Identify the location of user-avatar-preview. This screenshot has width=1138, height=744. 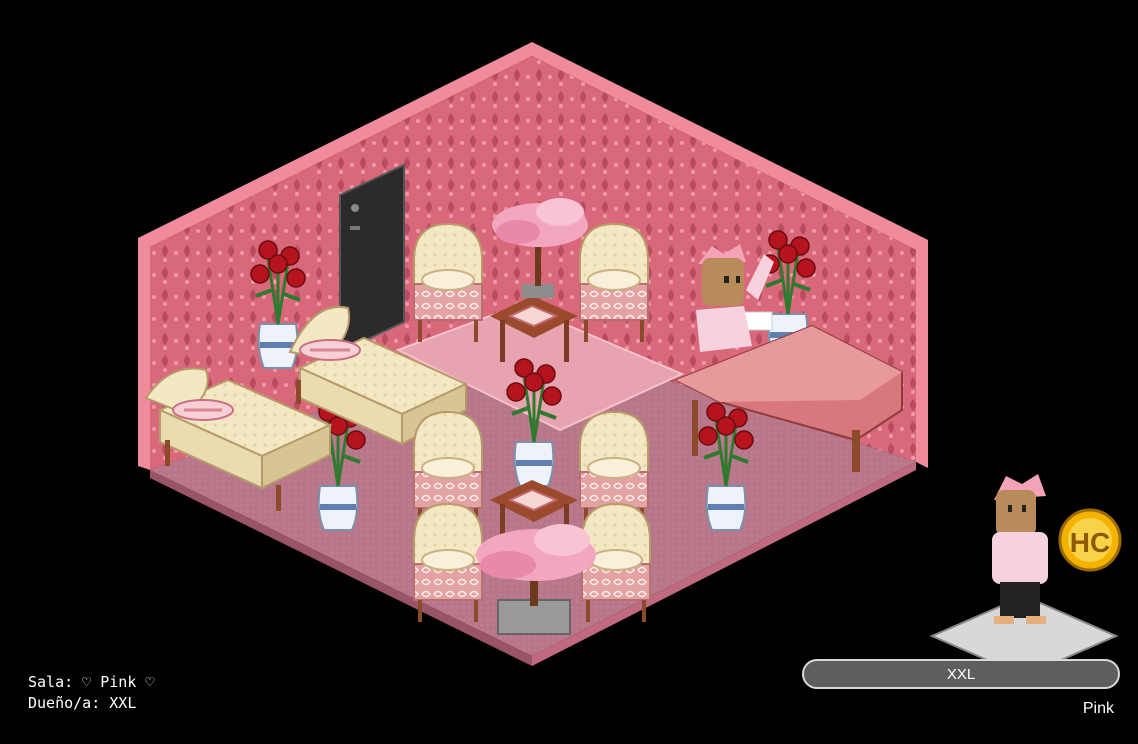
(1024, 576).